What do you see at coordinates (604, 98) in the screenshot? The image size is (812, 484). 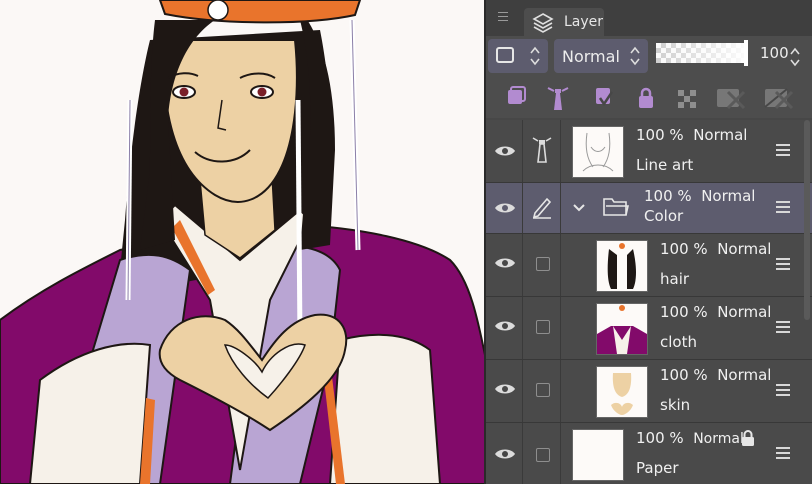 I see `clip-to-lower-layer-icon` at bounding box center [604, 98].